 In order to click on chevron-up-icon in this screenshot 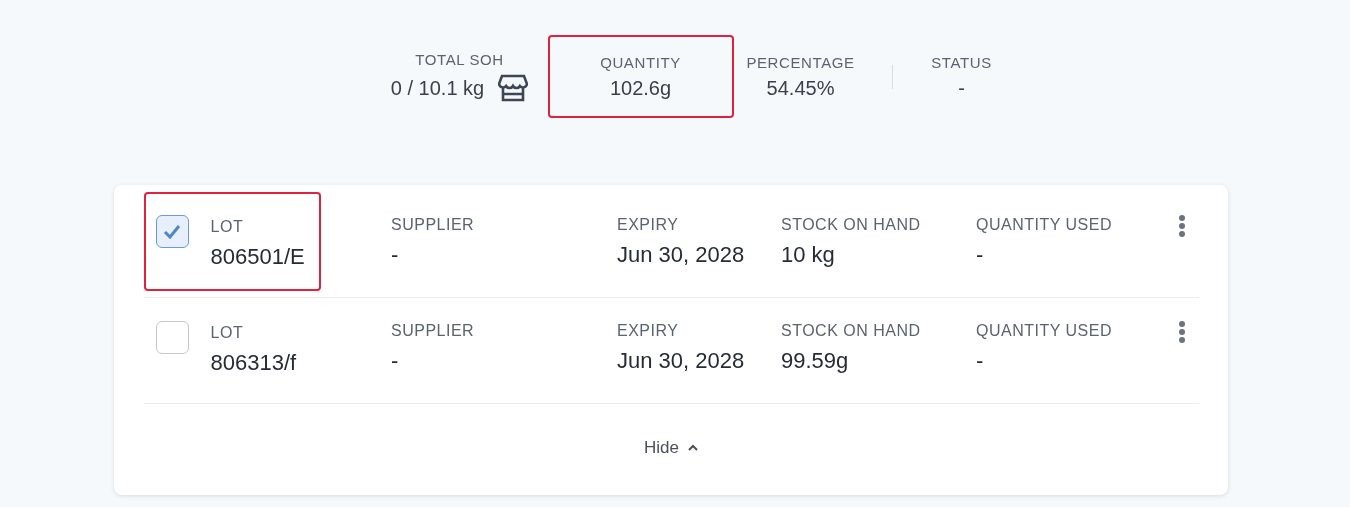, I will do `click(693, 448)`.